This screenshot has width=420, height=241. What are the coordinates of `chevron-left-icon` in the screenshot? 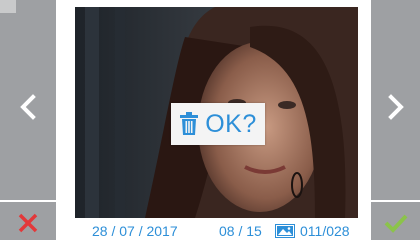 It's located at (28, 107).